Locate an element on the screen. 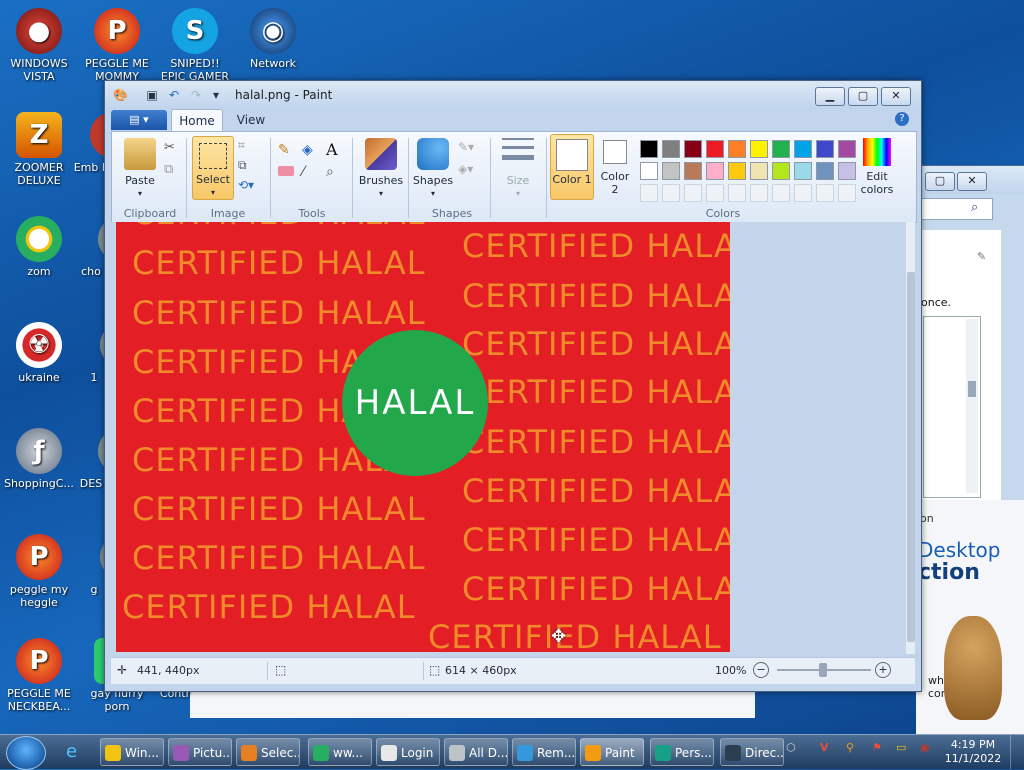 This screenshot has height=770, width=1024. zoom-slider-handle is located at coordinates (823, 670).